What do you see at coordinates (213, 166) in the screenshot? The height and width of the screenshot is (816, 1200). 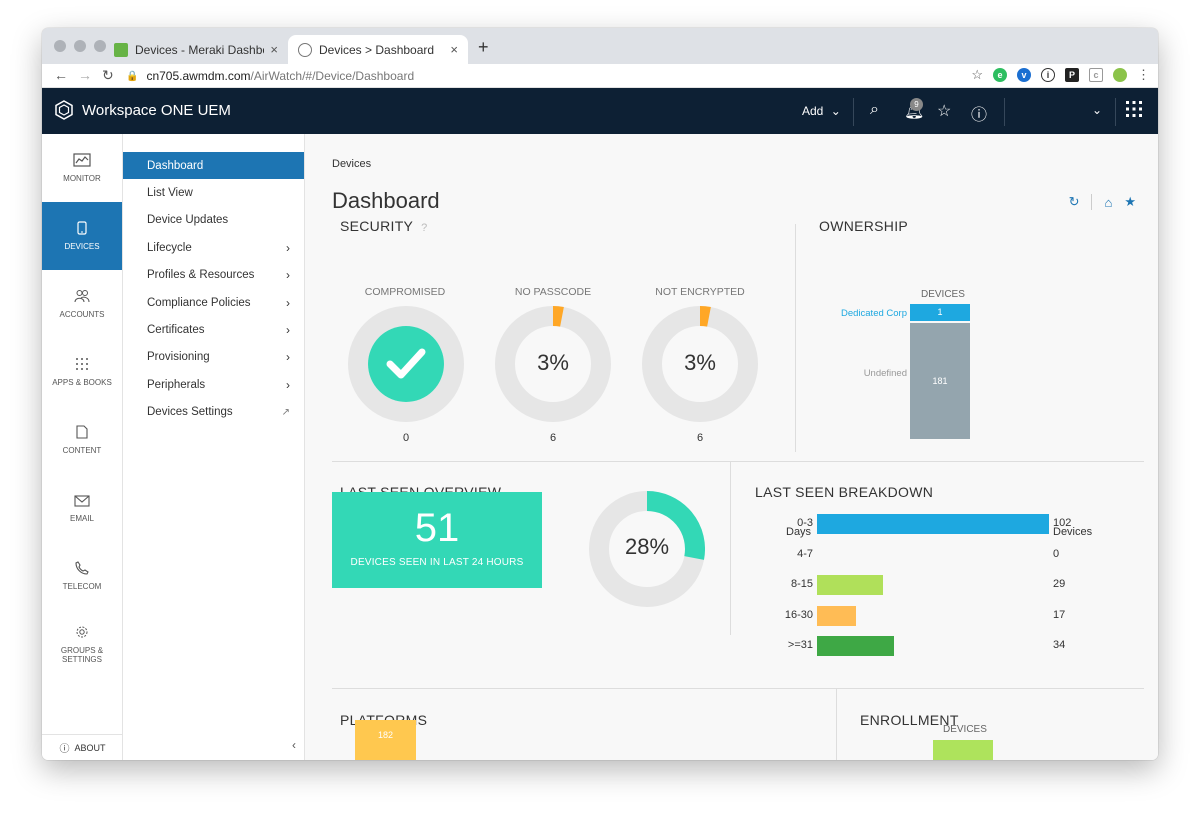 I see `sub-item-dashboard: Dashboard` at bounding box center [213, 166].